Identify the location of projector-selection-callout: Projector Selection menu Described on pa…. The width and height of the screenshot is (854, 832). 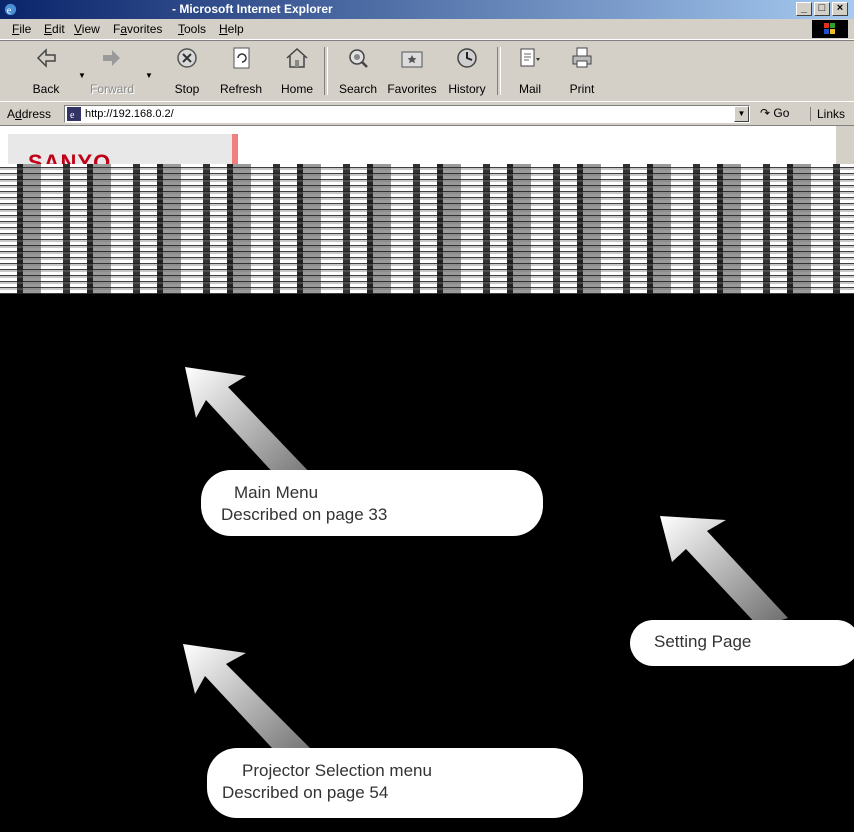
(395, 783).